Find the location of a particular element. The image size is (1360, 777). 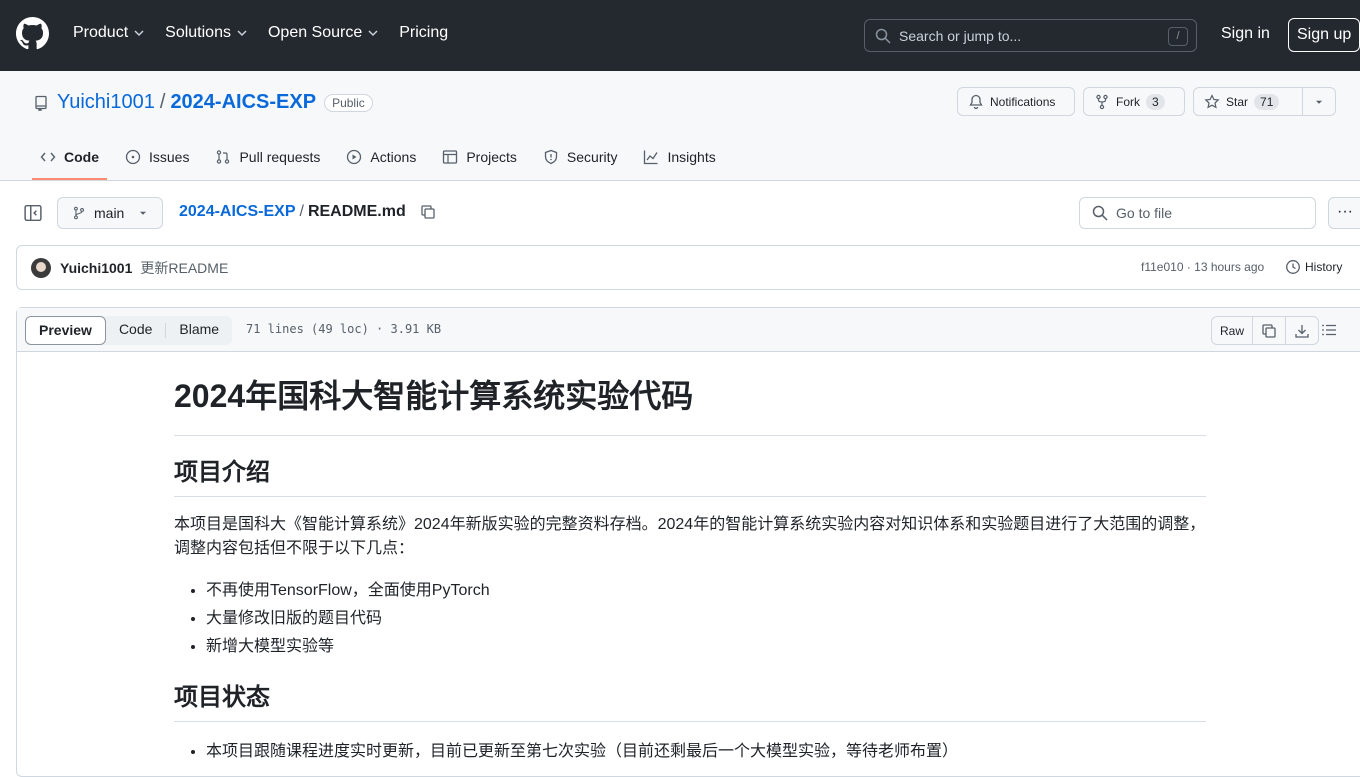

download-button is located at coordinates (1302, 330).